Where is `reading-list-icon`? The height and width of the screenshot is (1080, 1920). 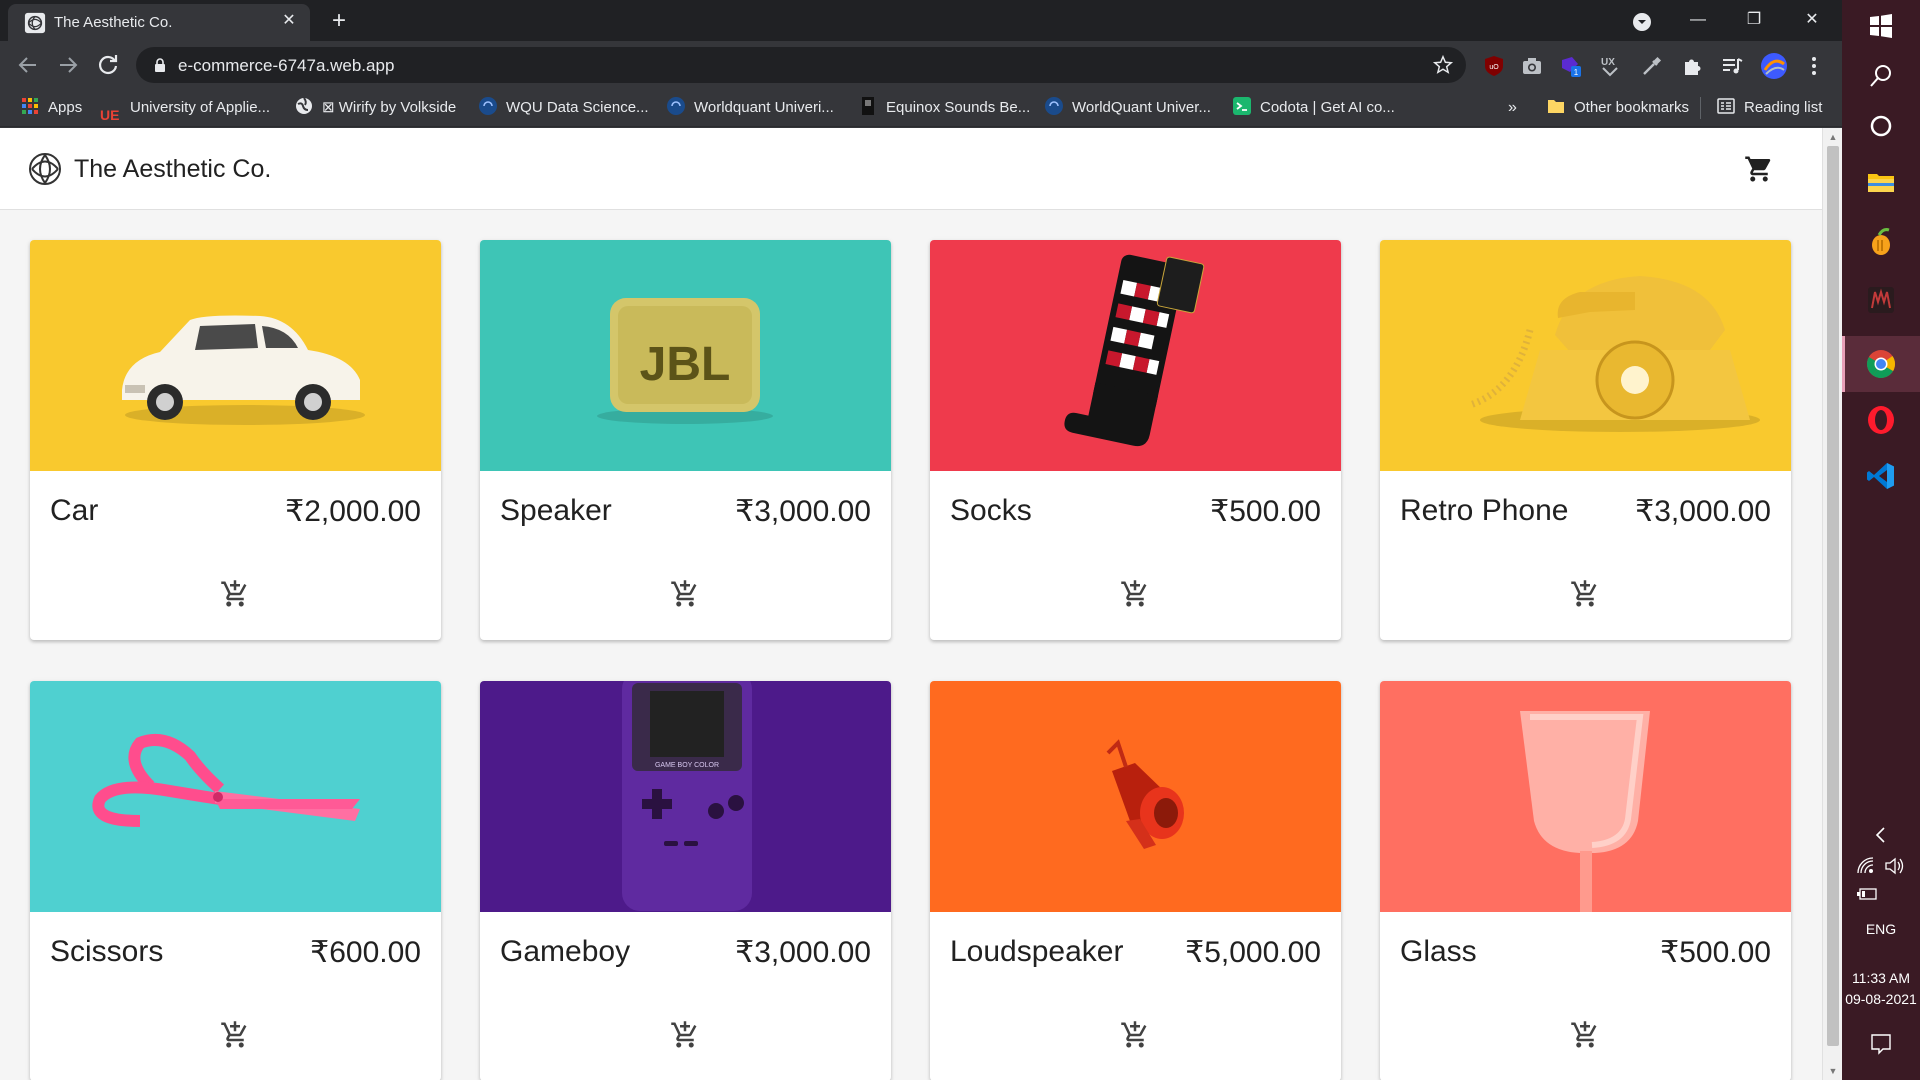
reading-list-icon is located at coordinates (1726, 106).